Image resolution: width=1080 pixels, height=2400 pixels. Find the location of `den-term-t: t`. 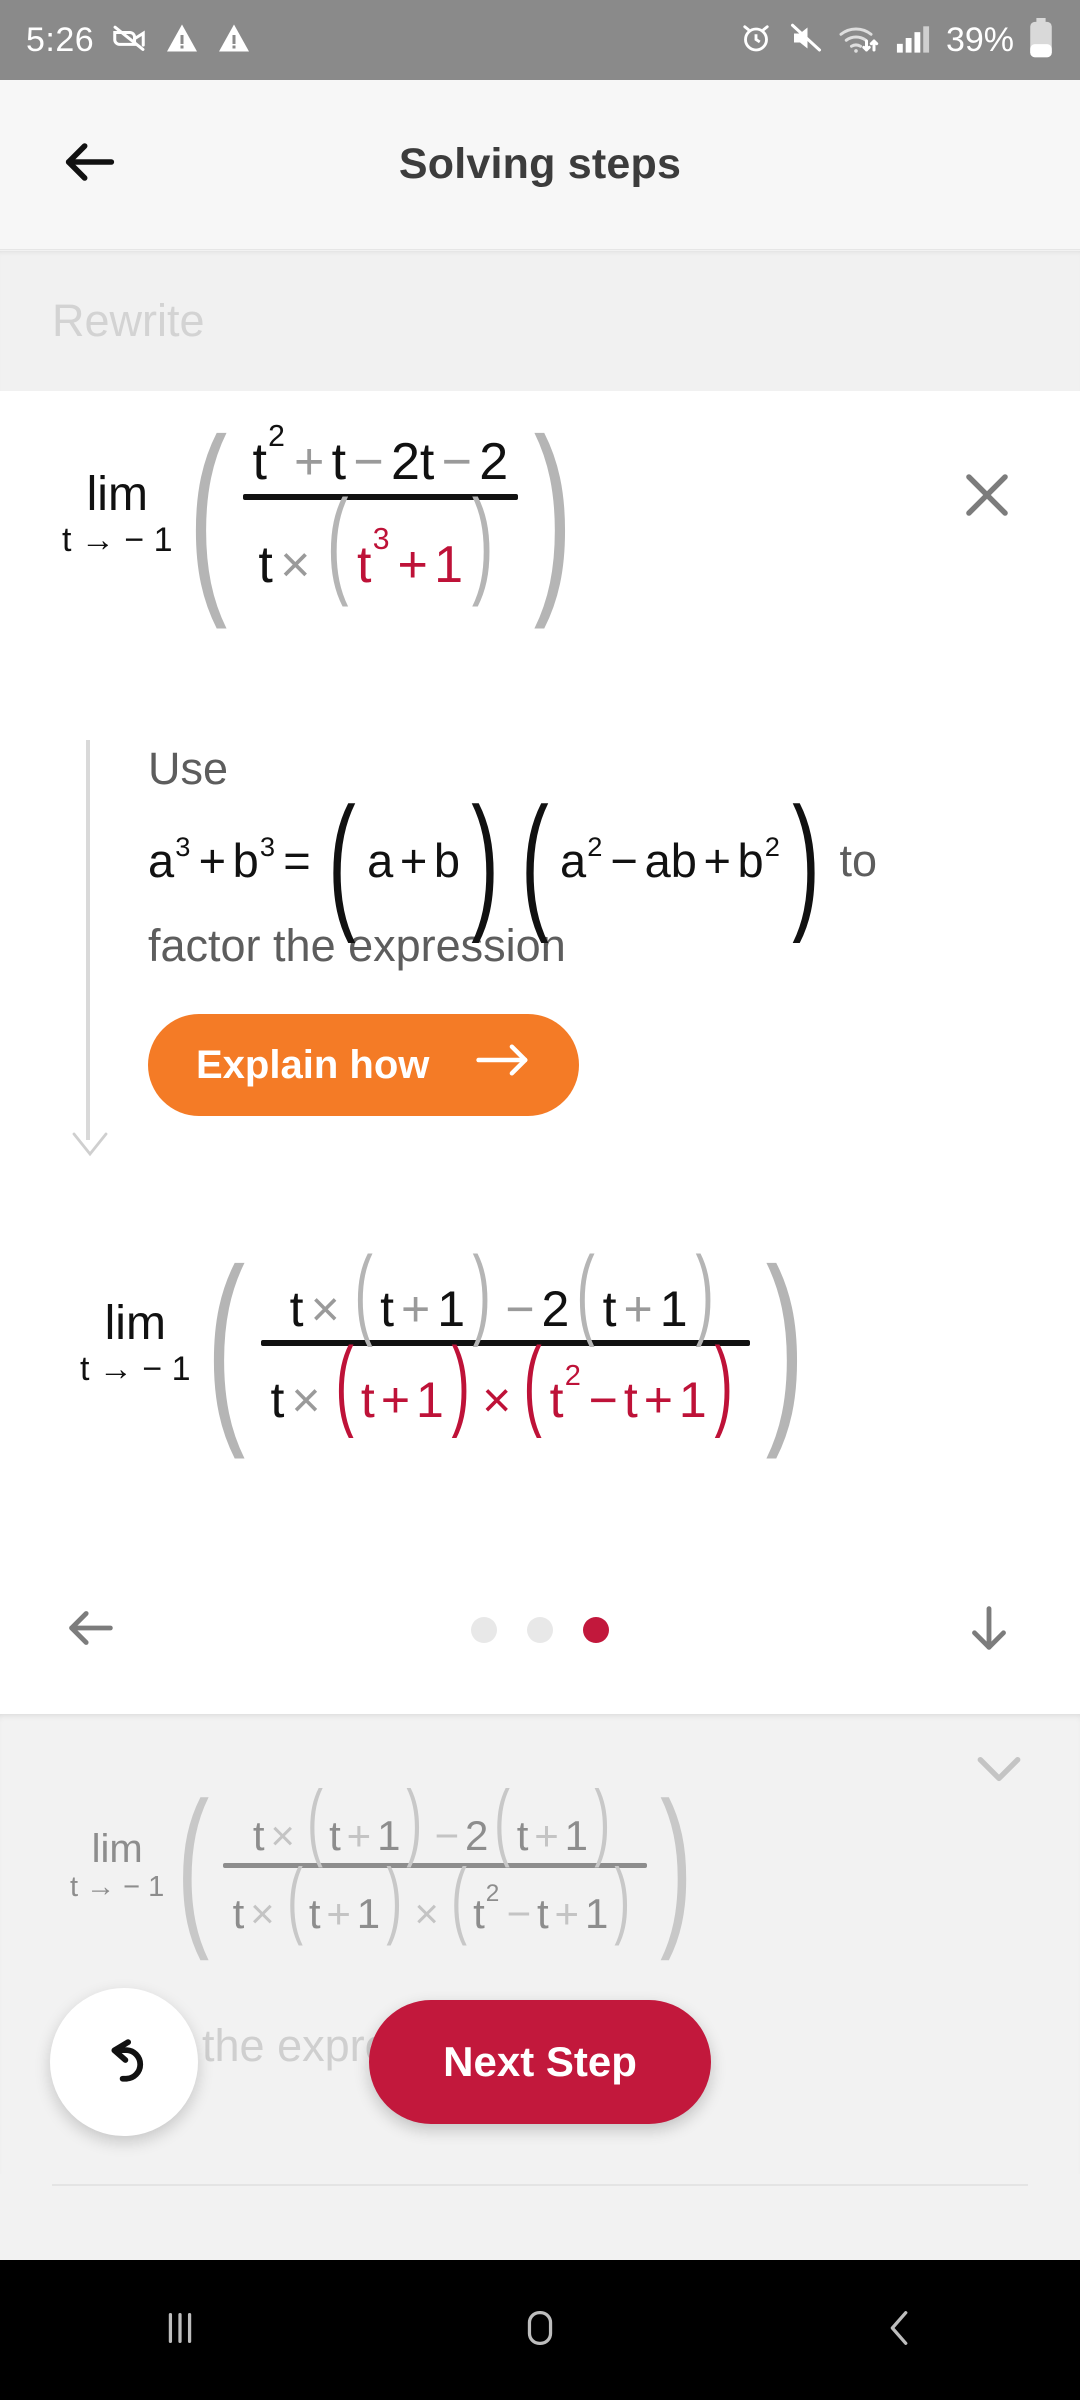

den-term-t: t is located at coordinates (265, 565).